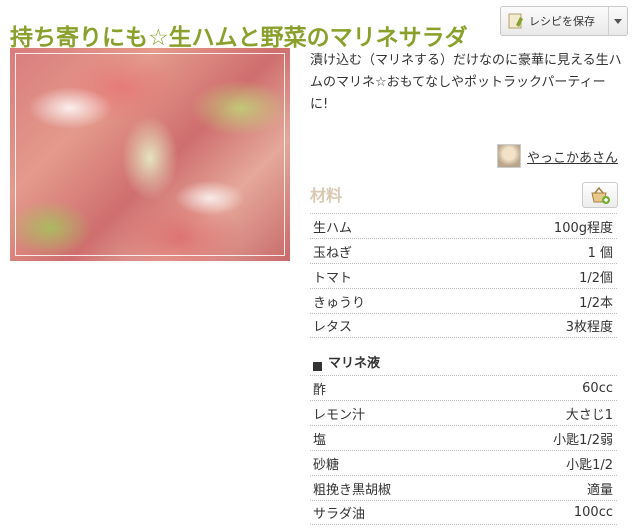 This screenshot has height=529, width=634. I want to click on ingredient-qty: 100cc, so click(593, 512).